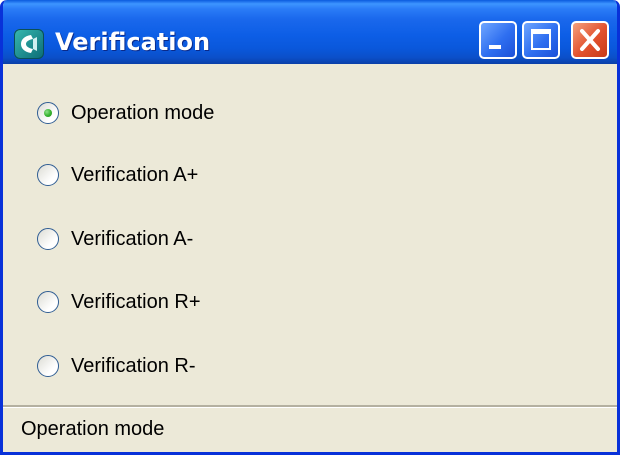 This screenshot has width=620, height=455. What do you see at coordinates (29, 44) in the screenshot?
I see `app-logo-icon` at bounding box center [29, 44].